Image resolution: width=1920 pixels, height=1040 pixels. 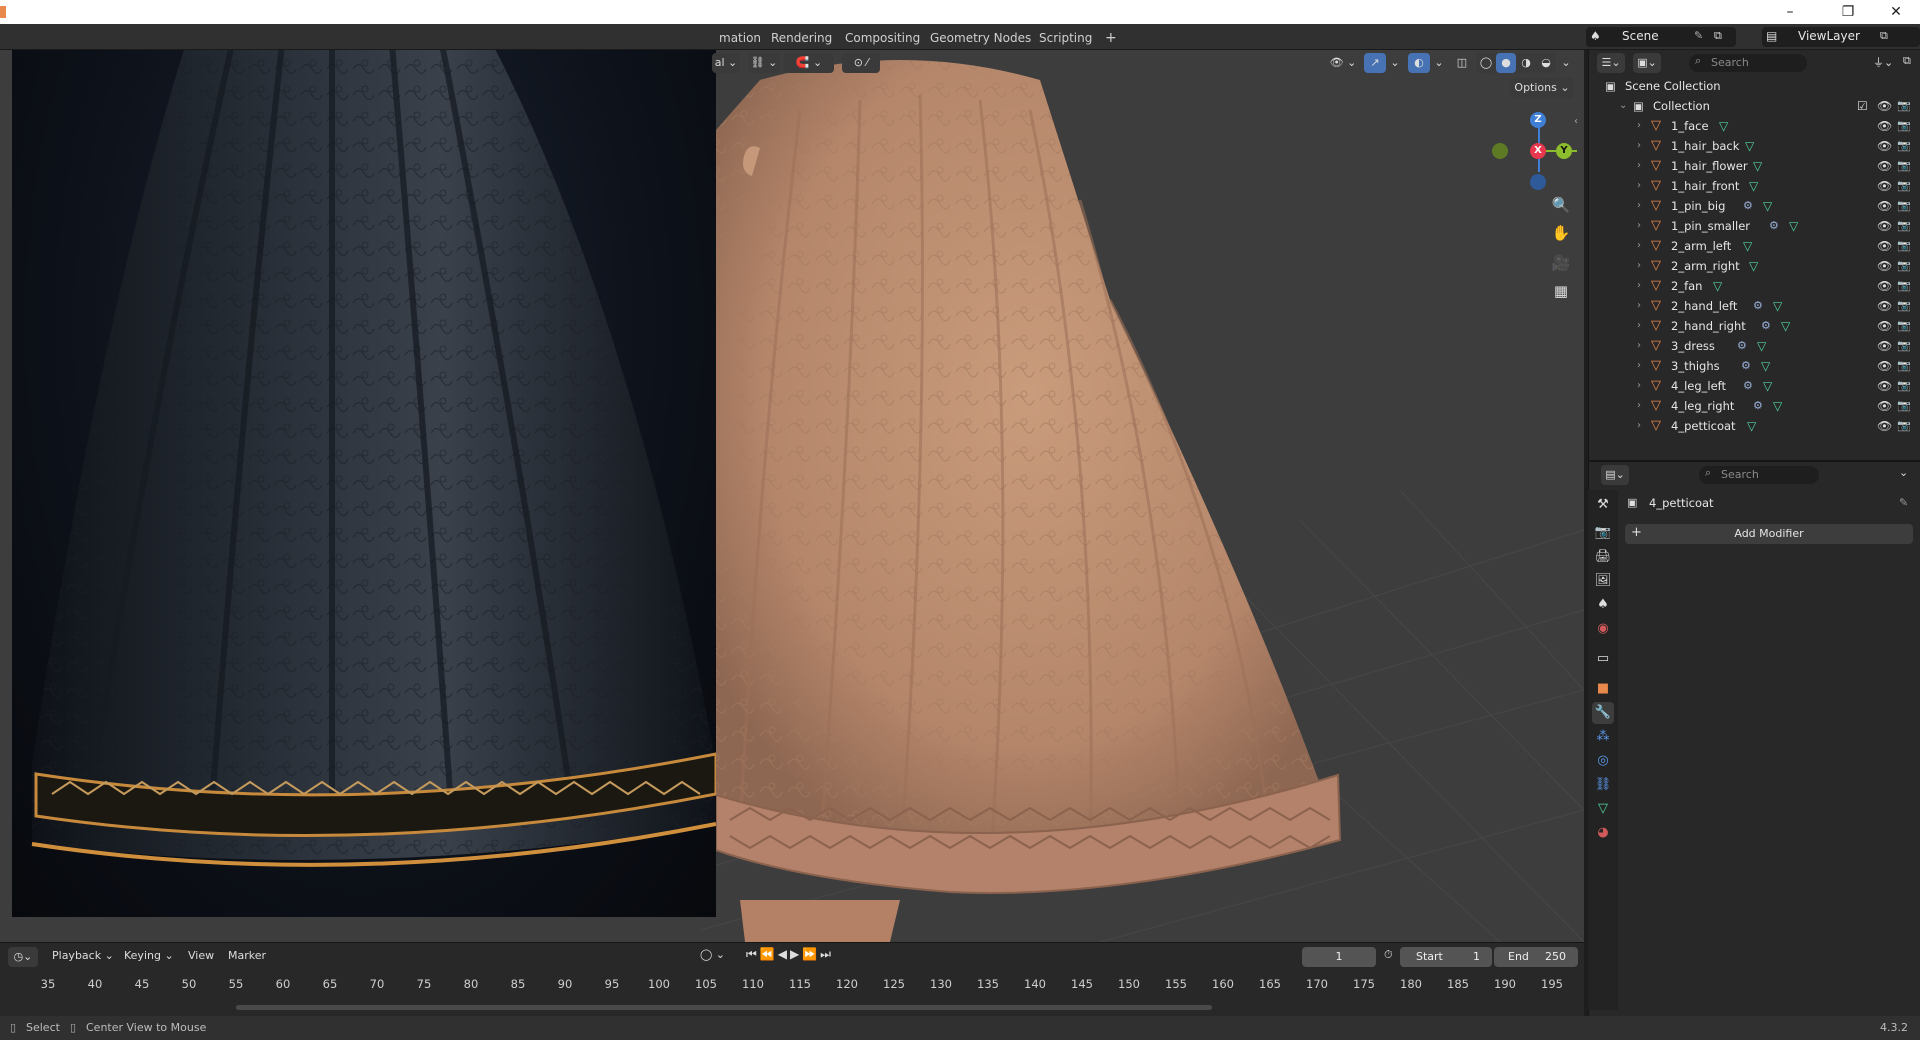 I want to click on output-tab-icon: 🖨, so click(x=1603, y=557).